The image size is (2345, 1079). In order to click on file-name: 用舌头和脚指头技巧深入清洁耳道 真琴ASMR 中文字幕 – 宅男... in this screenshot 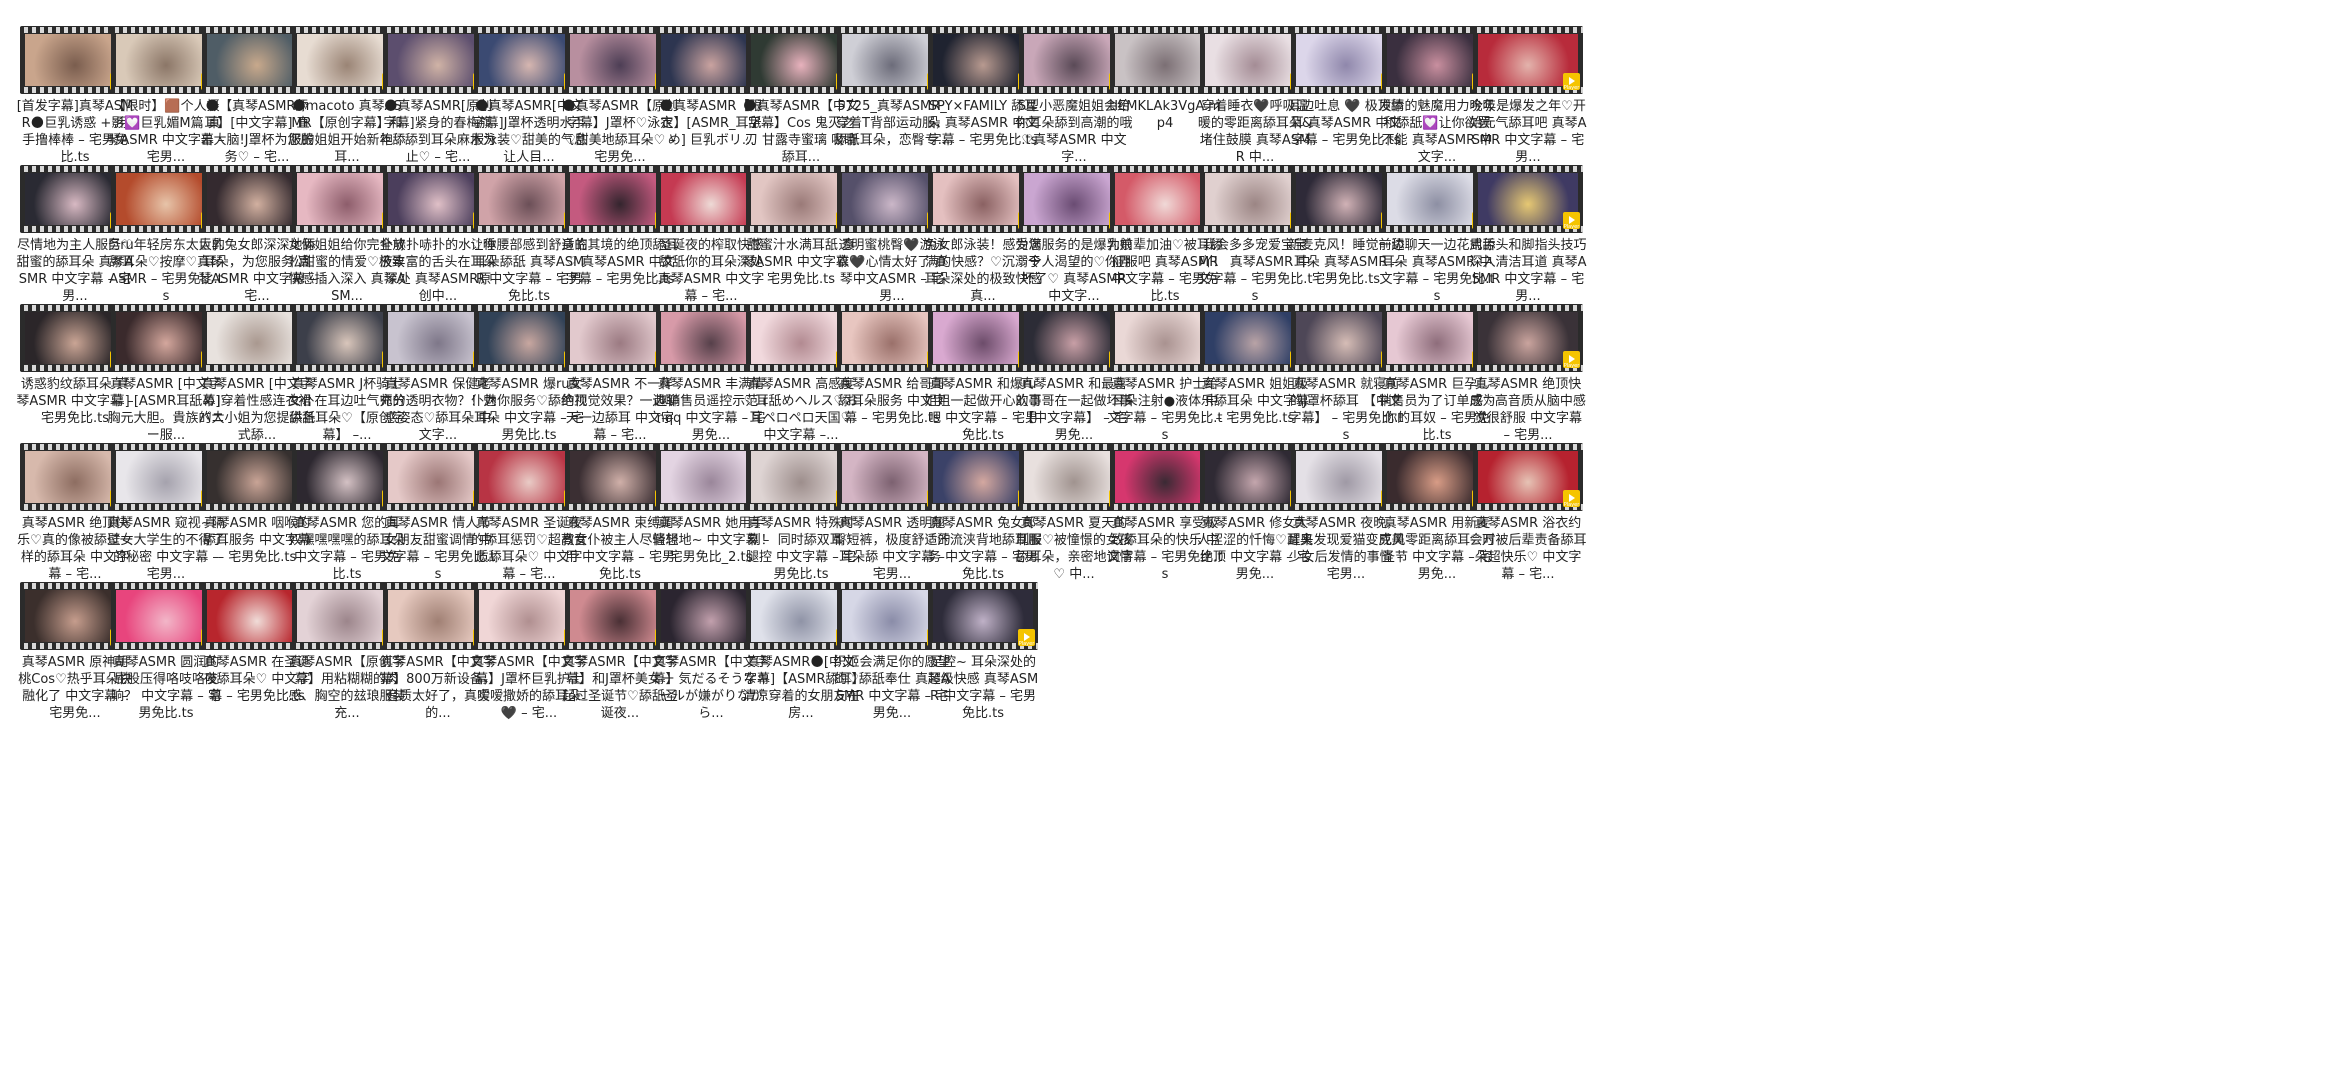, I will do `click(1528, 271)`.